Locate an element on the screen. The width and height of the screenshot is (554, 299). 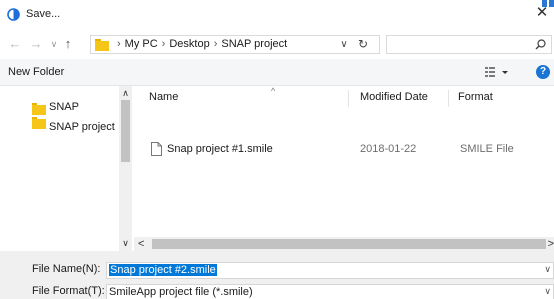
search-input is located at coordinates (469, 44).